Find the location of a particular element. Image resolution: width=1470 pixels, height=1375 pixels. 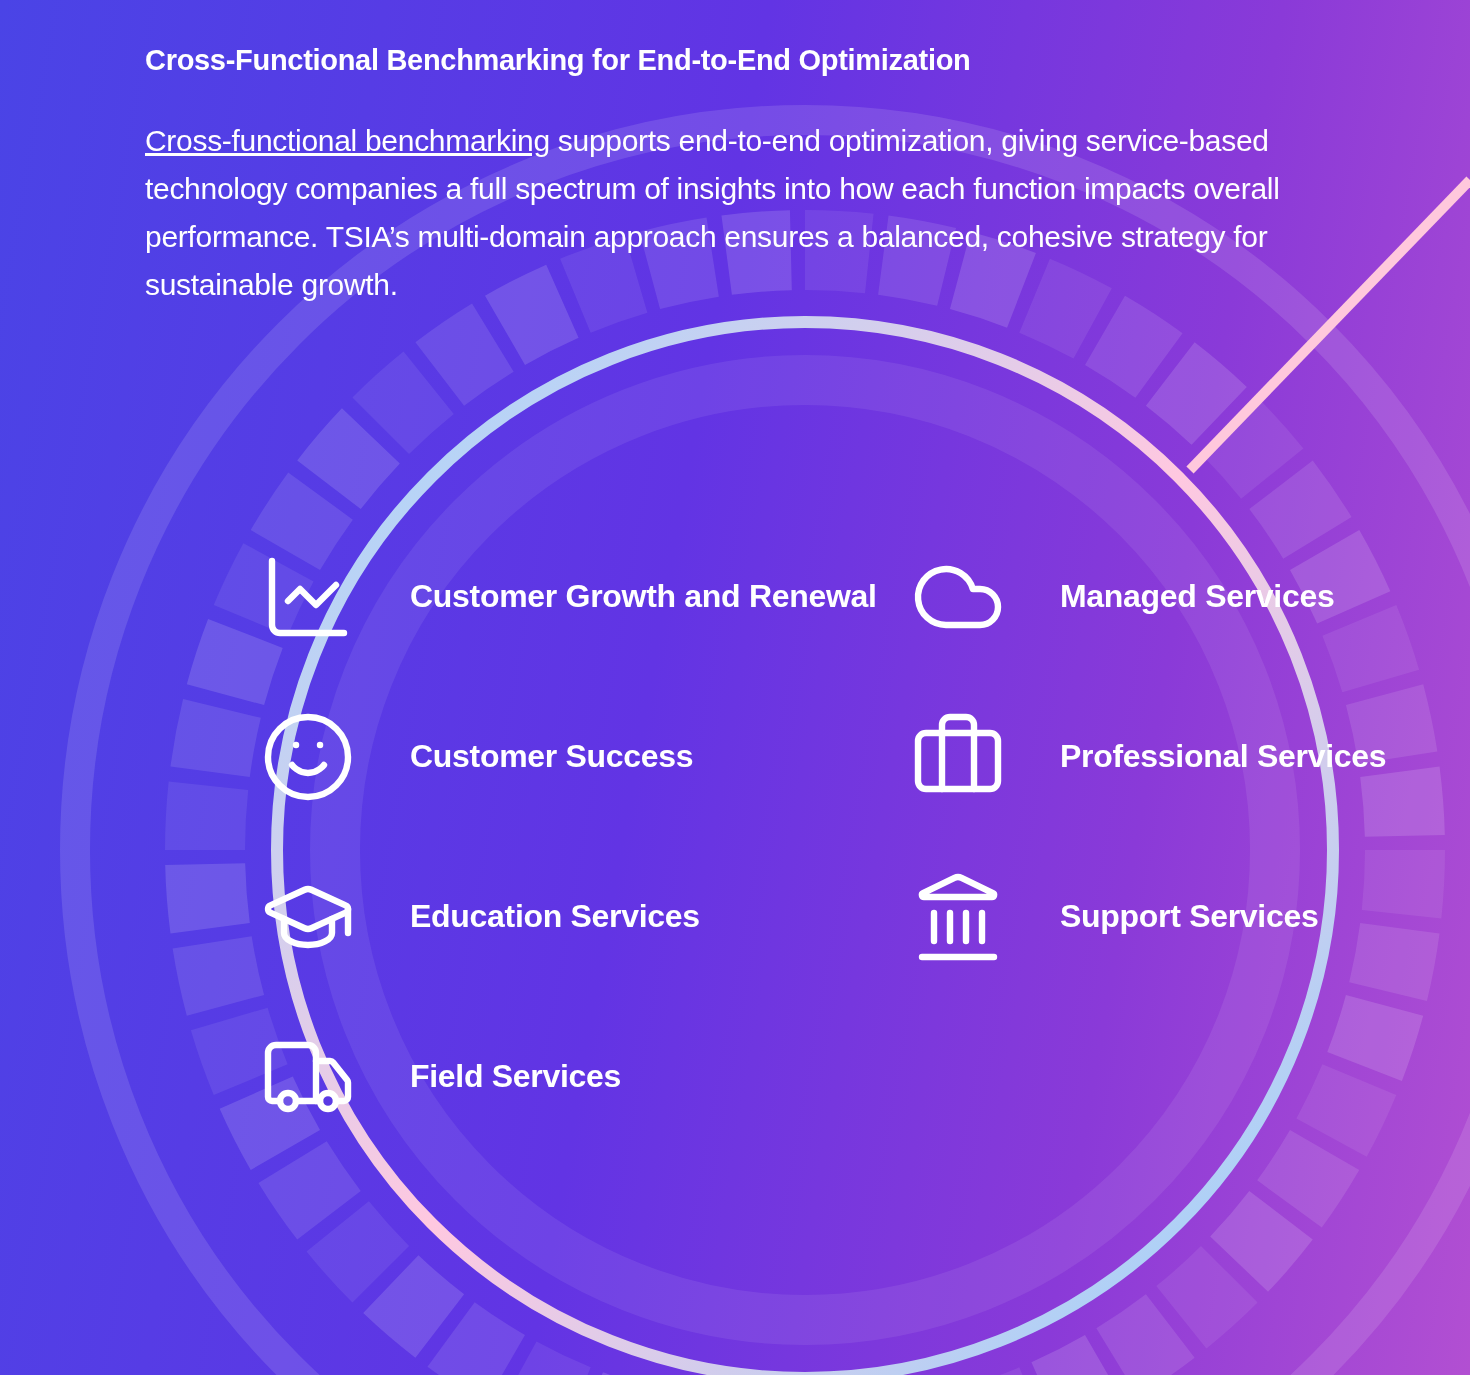

service-label: Field Services is located at coordinates (516, 1076).